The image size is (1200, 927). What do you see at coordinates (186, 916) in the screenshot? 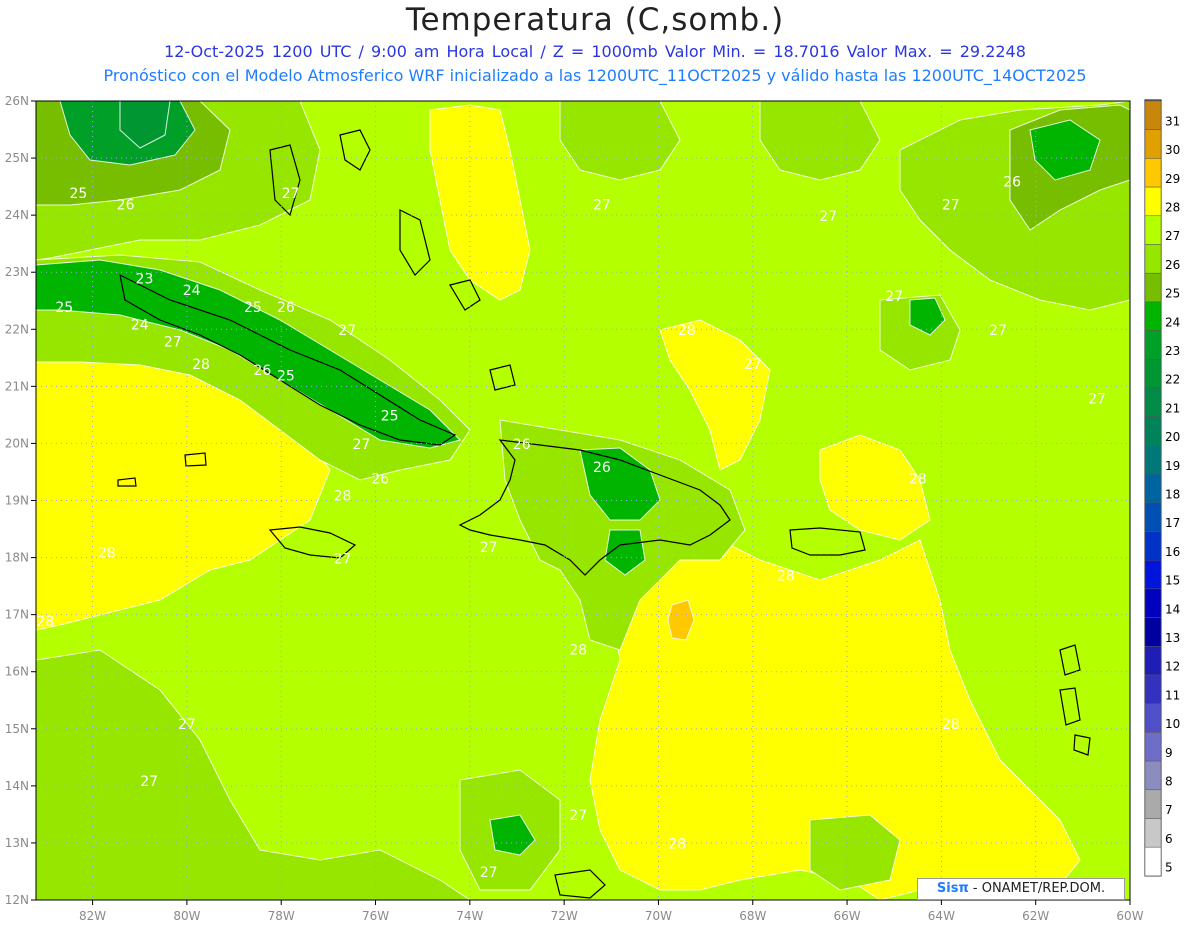
I see `x-tick-label: 80W` at bounding box center [186, 916].